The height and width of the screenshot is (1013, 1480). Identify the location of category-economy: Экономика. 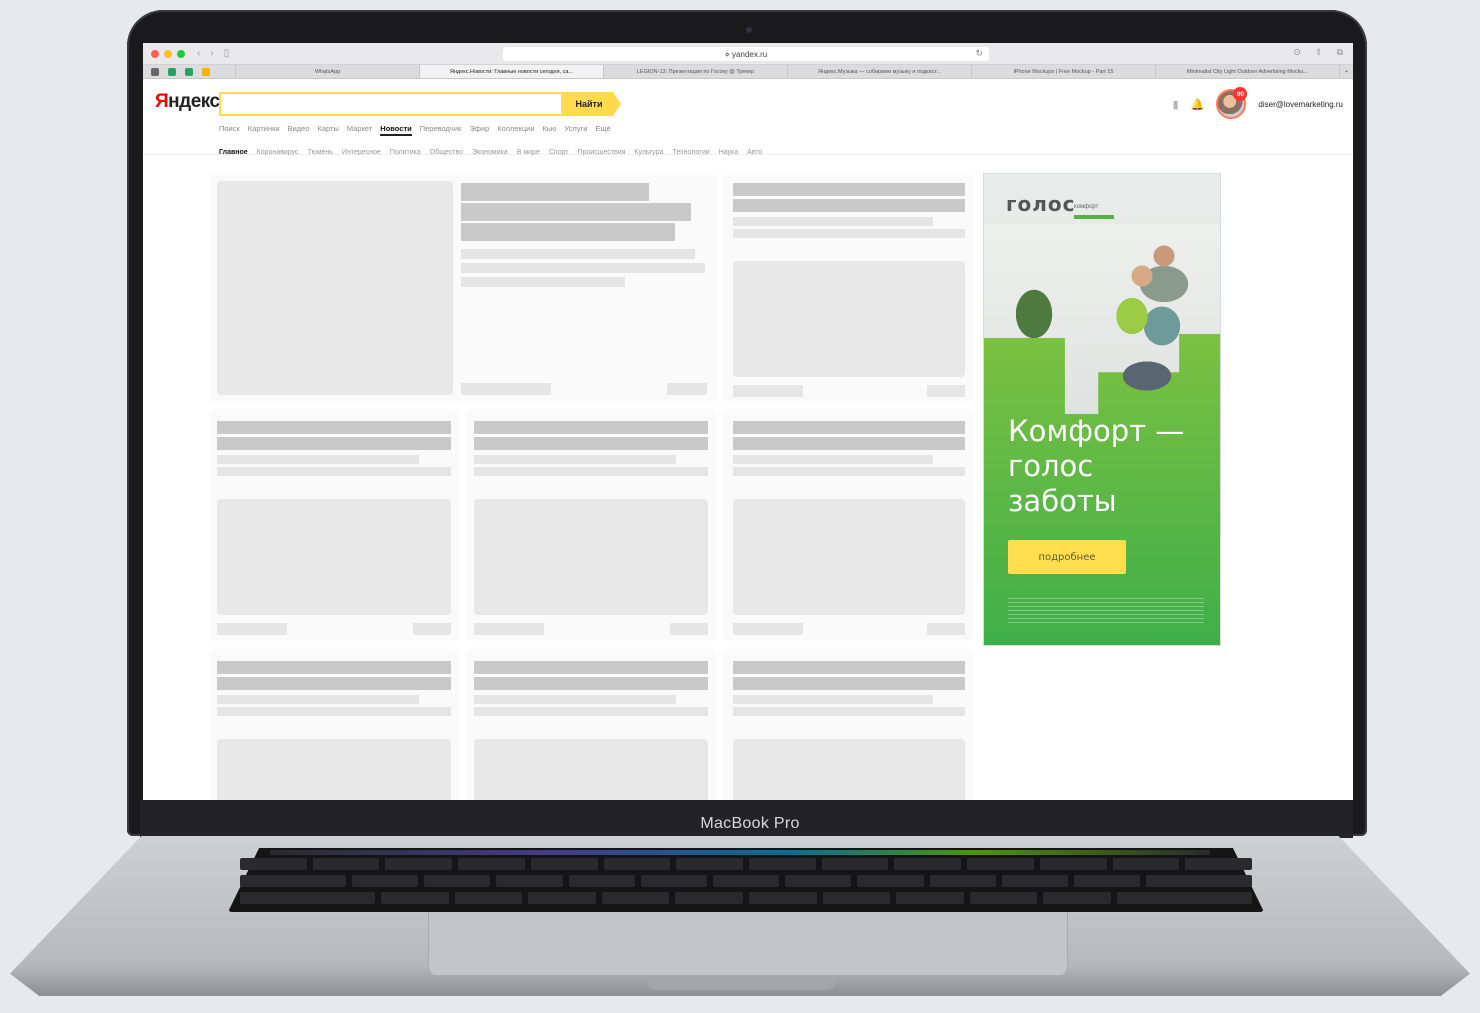
(490, 152).